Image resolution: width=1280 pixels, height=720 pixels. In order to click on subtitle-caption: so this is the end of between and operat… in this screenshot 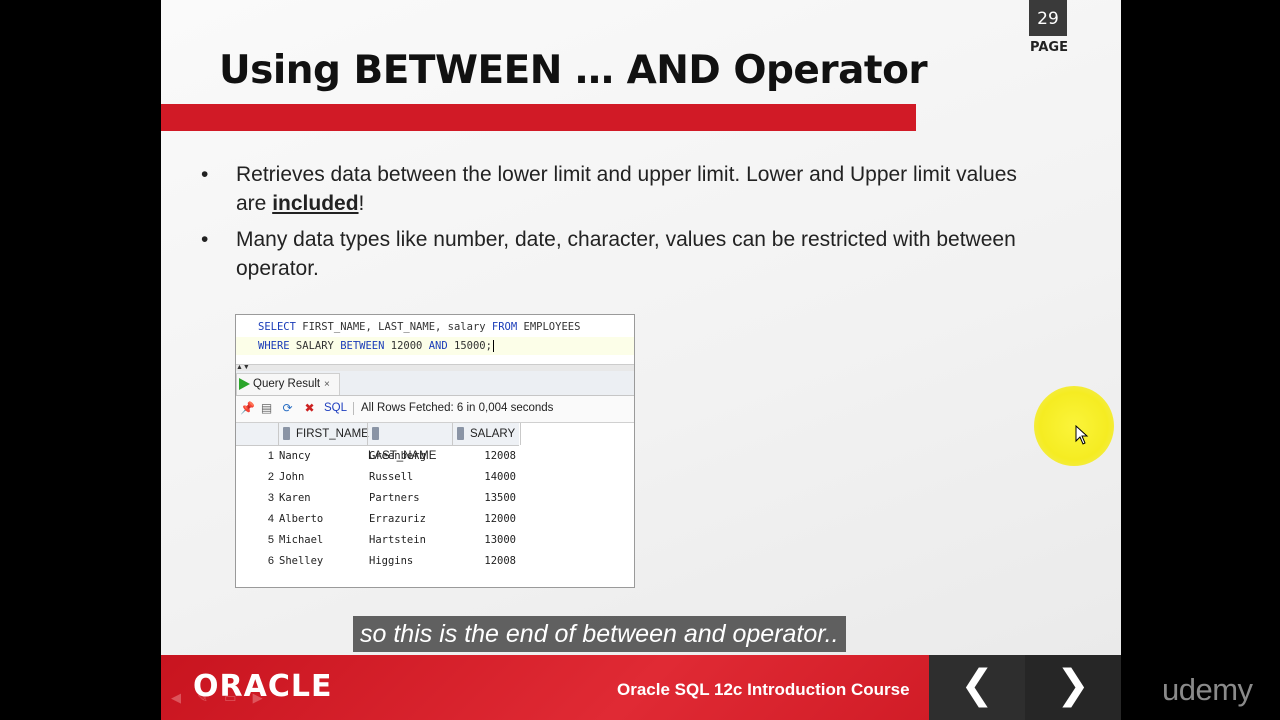, I will do `click(599, 634)`.